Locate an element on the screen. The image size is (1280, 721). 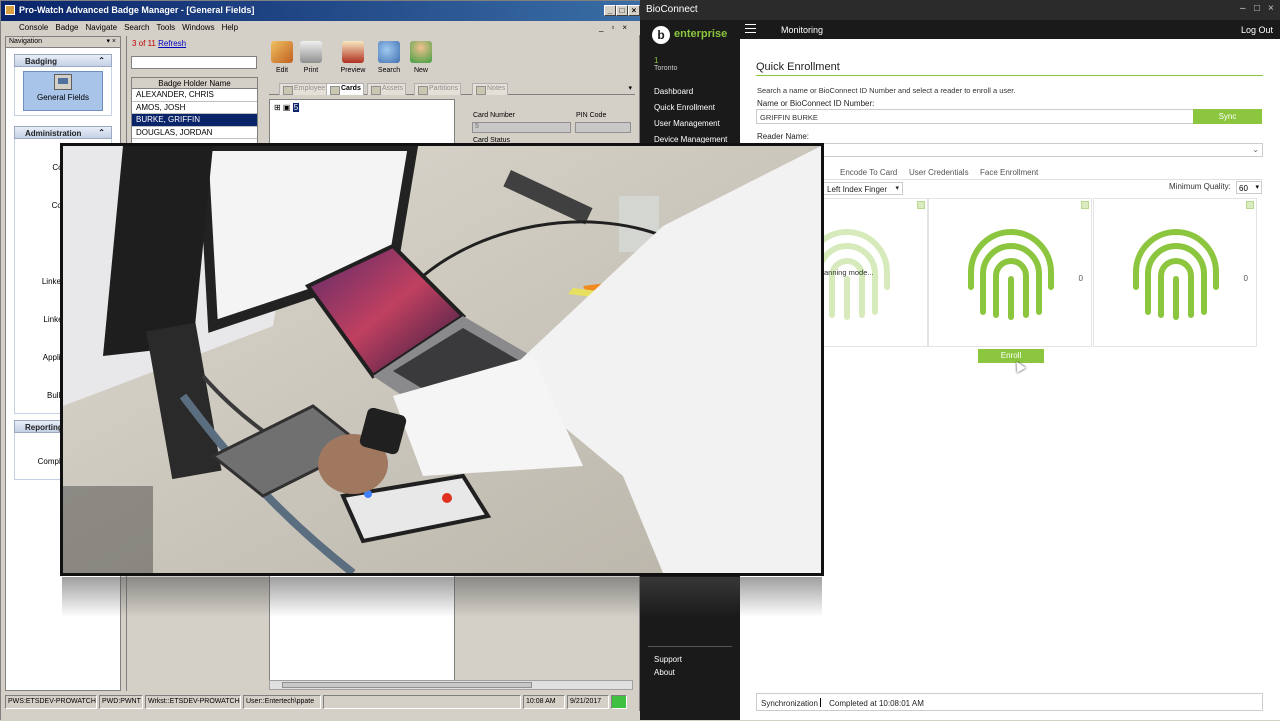
scrollbar-thumb is located at coordinates (407, 685).